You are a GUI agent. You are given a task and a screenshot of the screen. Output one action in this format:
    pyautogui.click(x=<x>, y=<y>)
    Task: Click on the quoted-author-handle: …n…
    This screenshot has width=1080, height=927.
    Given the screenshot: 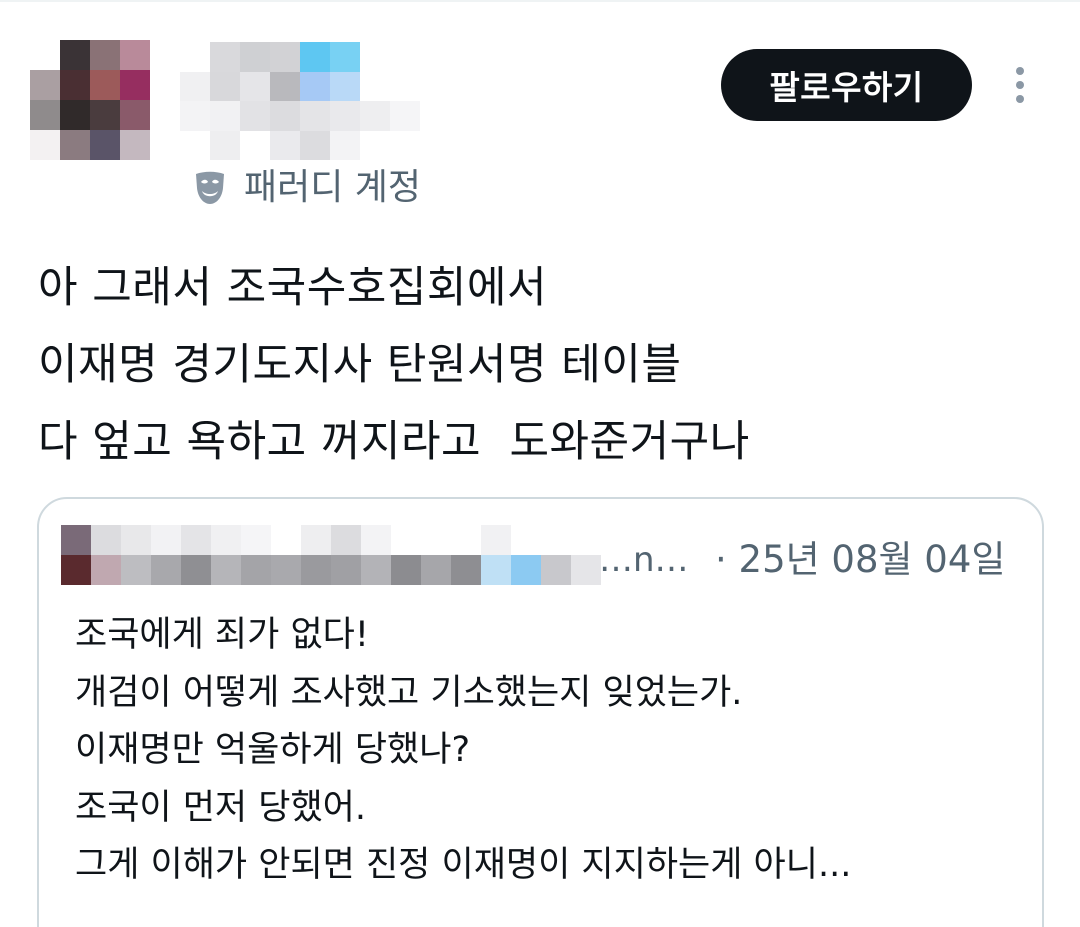 What is the action you would take?
    pyautogui.click(x=644, y=560)
    